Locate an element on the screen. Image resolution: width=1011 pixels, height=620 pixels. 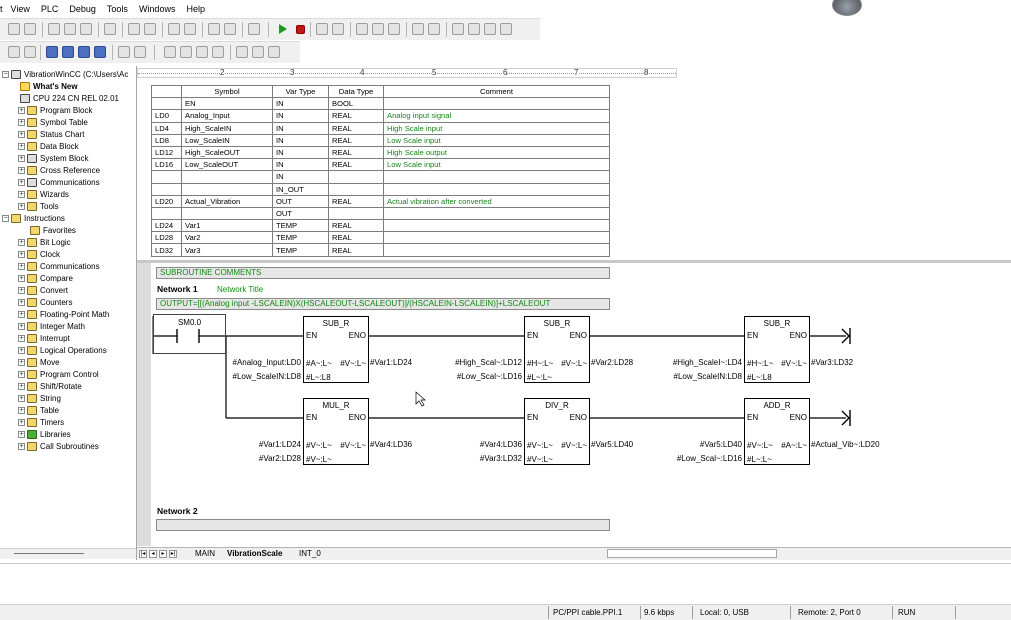
status-remote: Remote: 2, Port 0 is located at coordinates (829, 612).